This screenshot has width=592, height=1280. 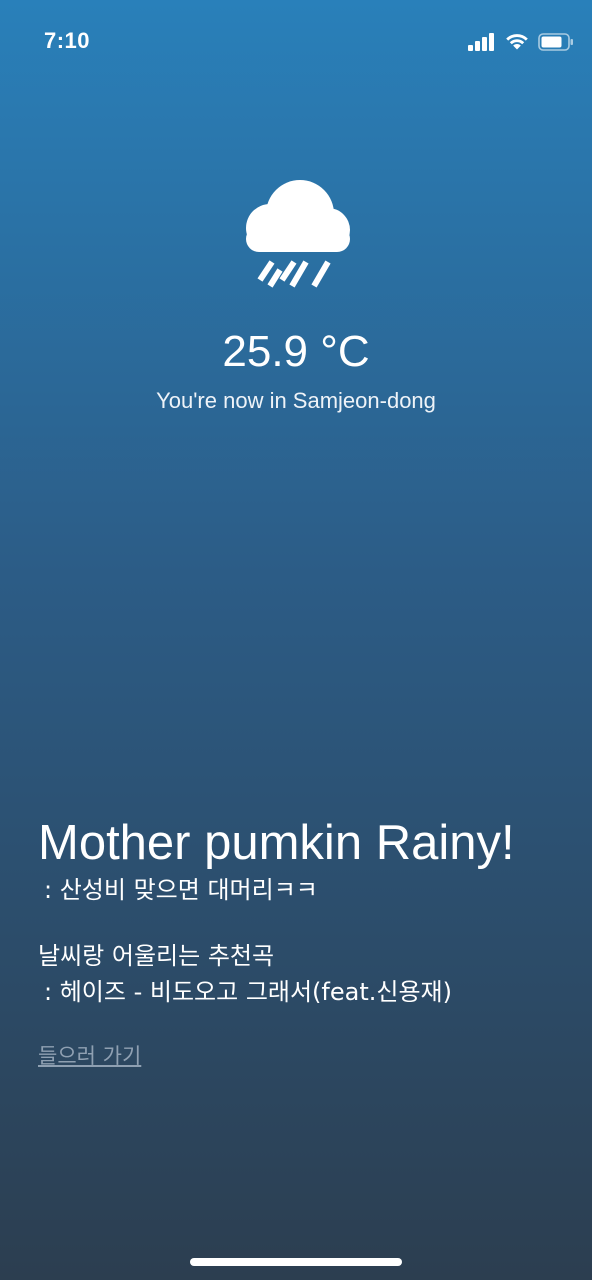 What do you see at coordinates (296, 44) in the screenshot?
I see `status-bar: 7:10` at bounding box center [296, 44].